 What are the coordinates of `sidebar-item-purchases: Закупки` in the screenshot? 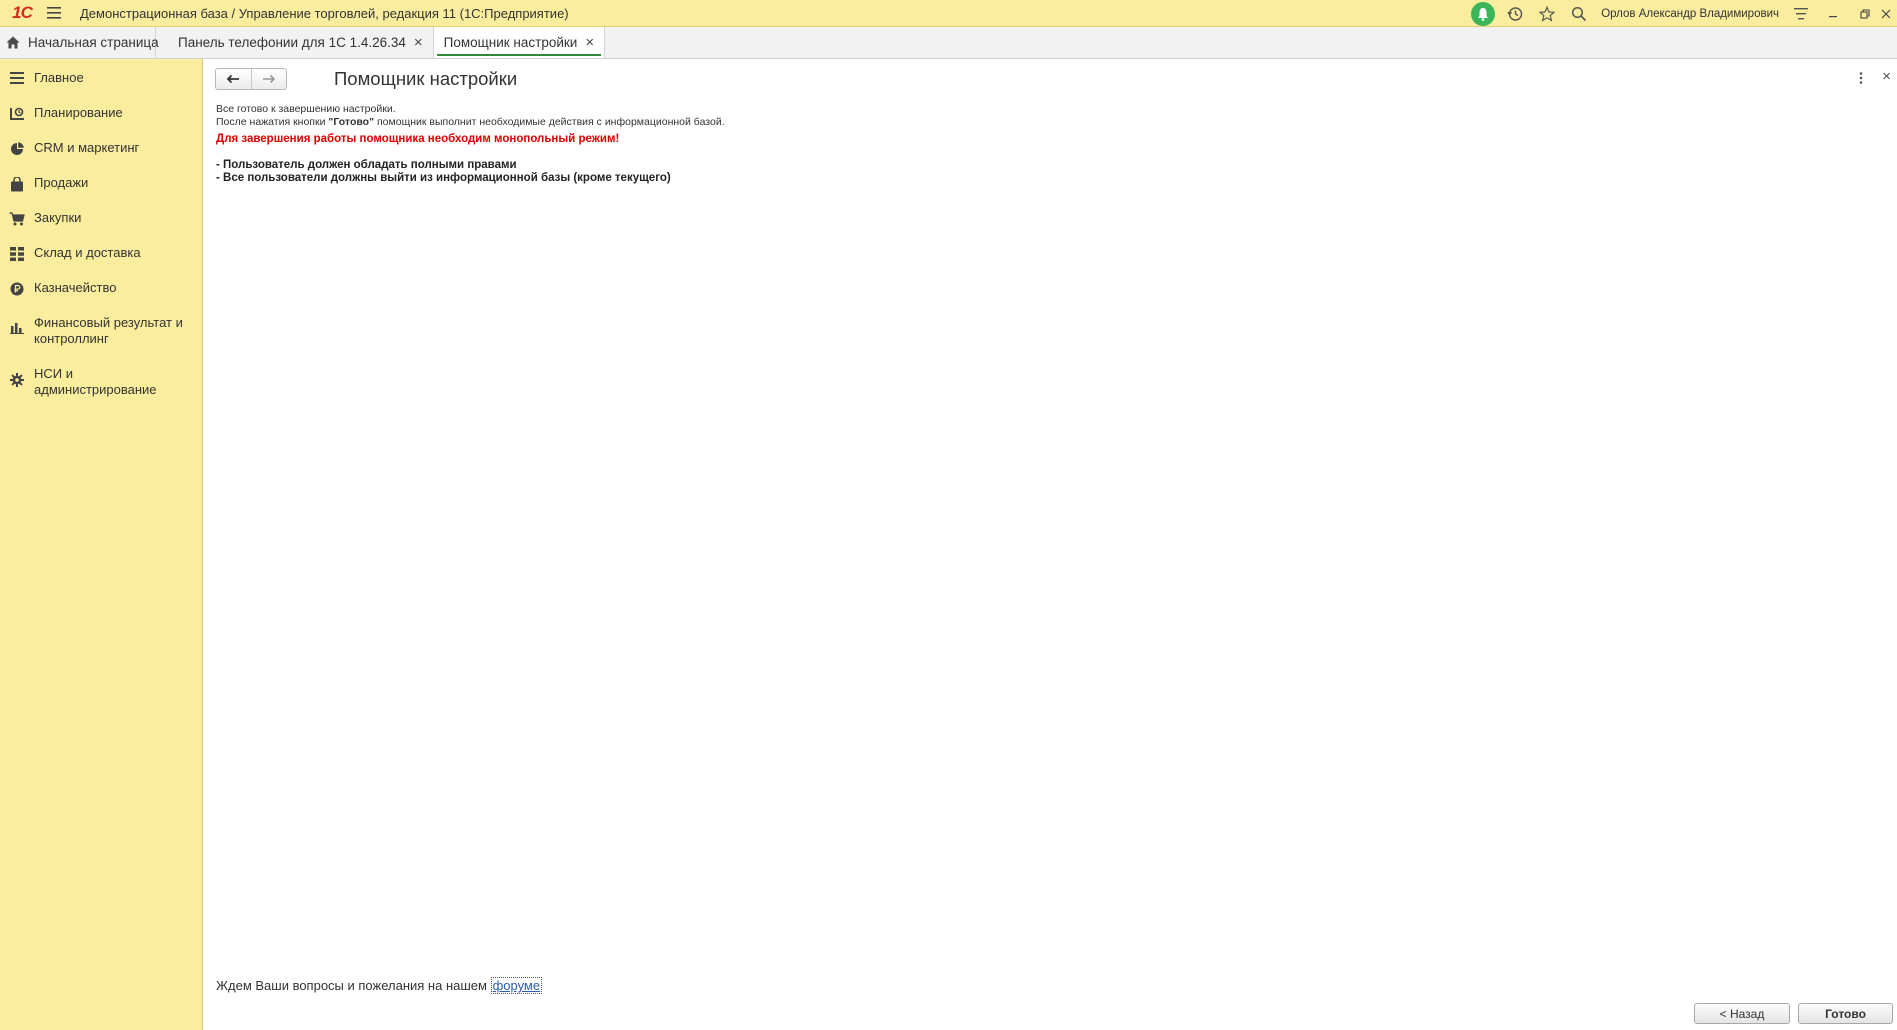 It's located at (97, 218).